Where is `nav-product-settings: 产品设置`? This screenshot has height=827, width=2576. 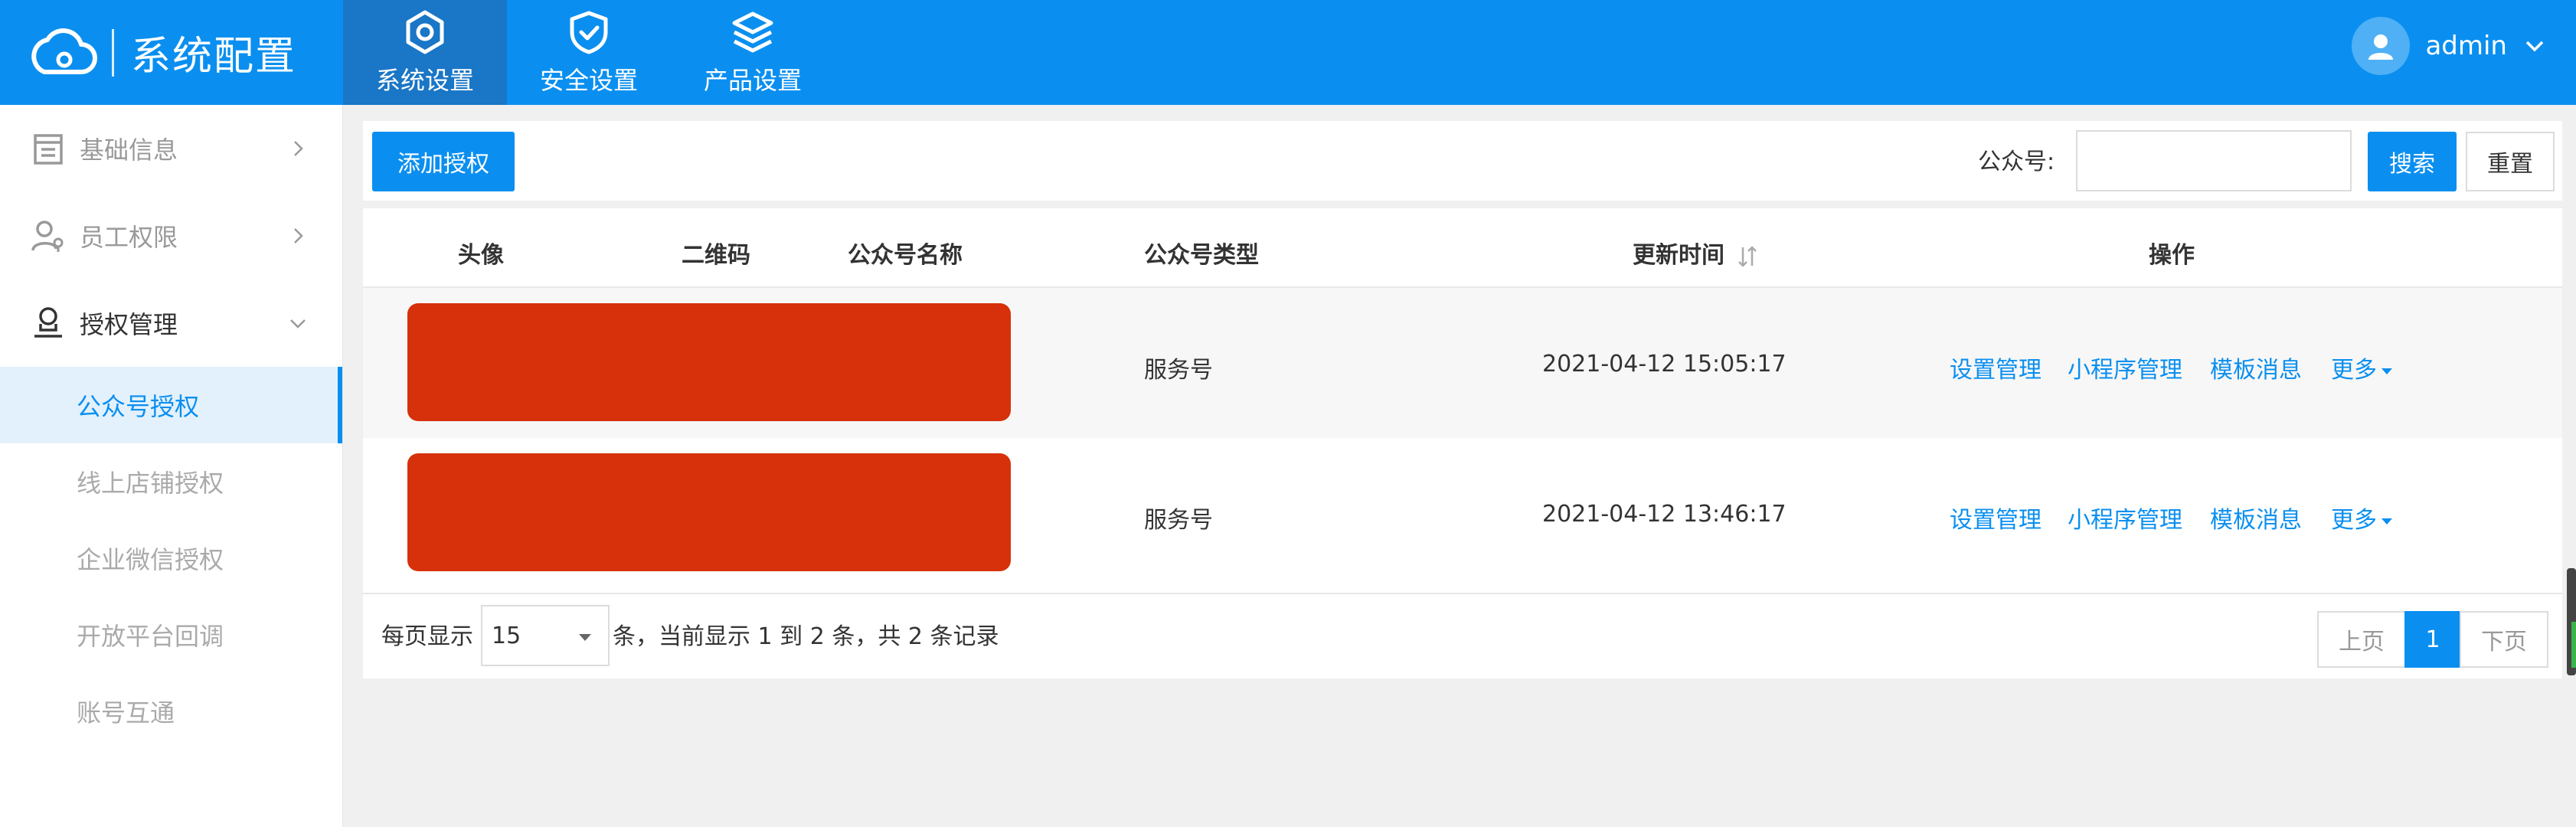
nav-product-settings: 产品设置 is located at coordinates (753, 52).